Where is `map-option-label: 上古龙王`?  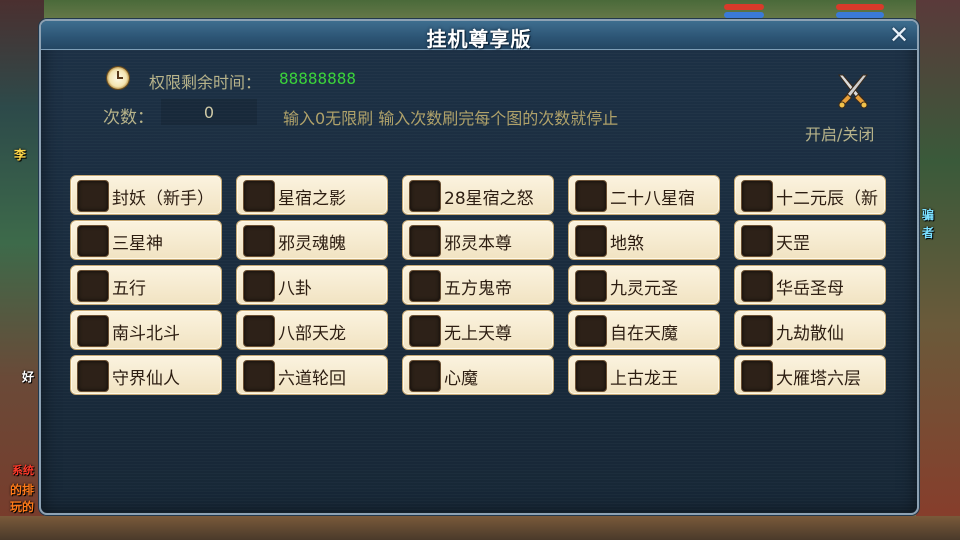
map-option-label: 上古龙王 is located at coordinates (644, 379).